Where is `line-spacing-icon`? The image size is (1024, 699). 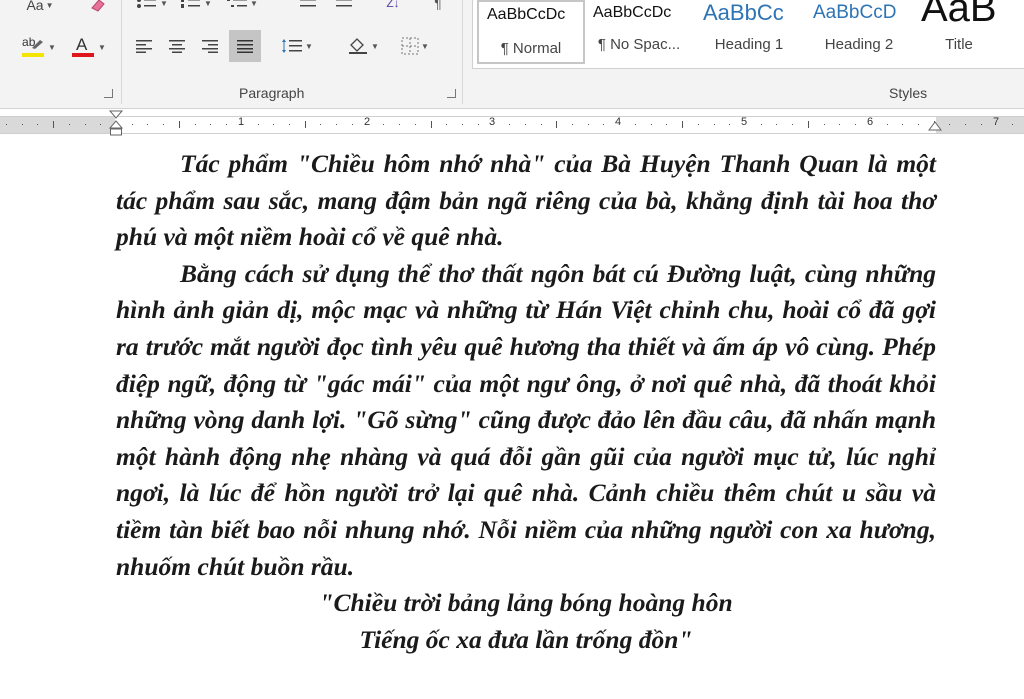
line-spacing-icon is located at coordinates (292, 46).